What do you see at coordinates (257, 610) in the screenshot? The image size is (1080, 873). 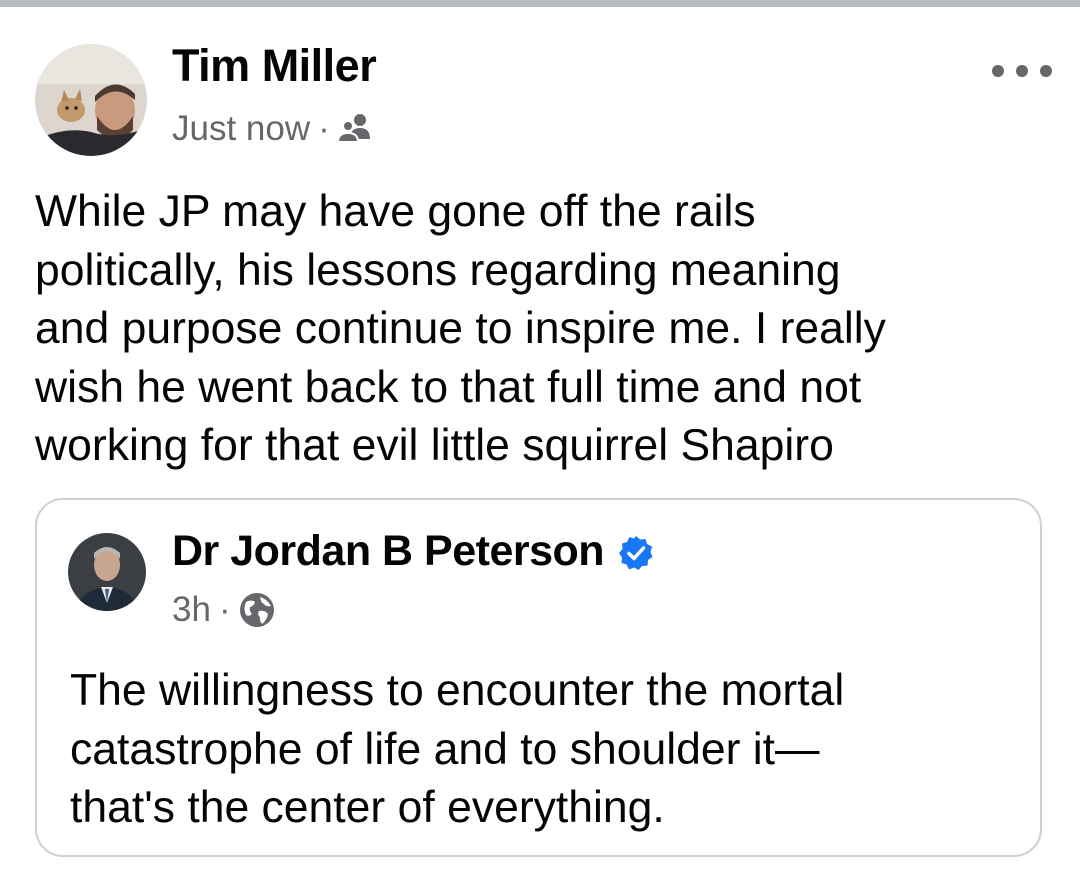 I see `globe-icon` at bounding box center [257, 610].